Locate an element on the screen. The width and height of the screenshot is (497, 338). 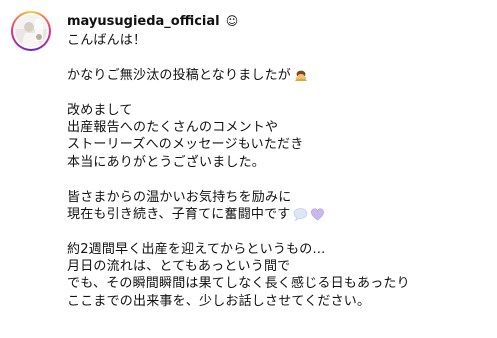
smiley-icon: ☺ is located at coordinates (232, 21).